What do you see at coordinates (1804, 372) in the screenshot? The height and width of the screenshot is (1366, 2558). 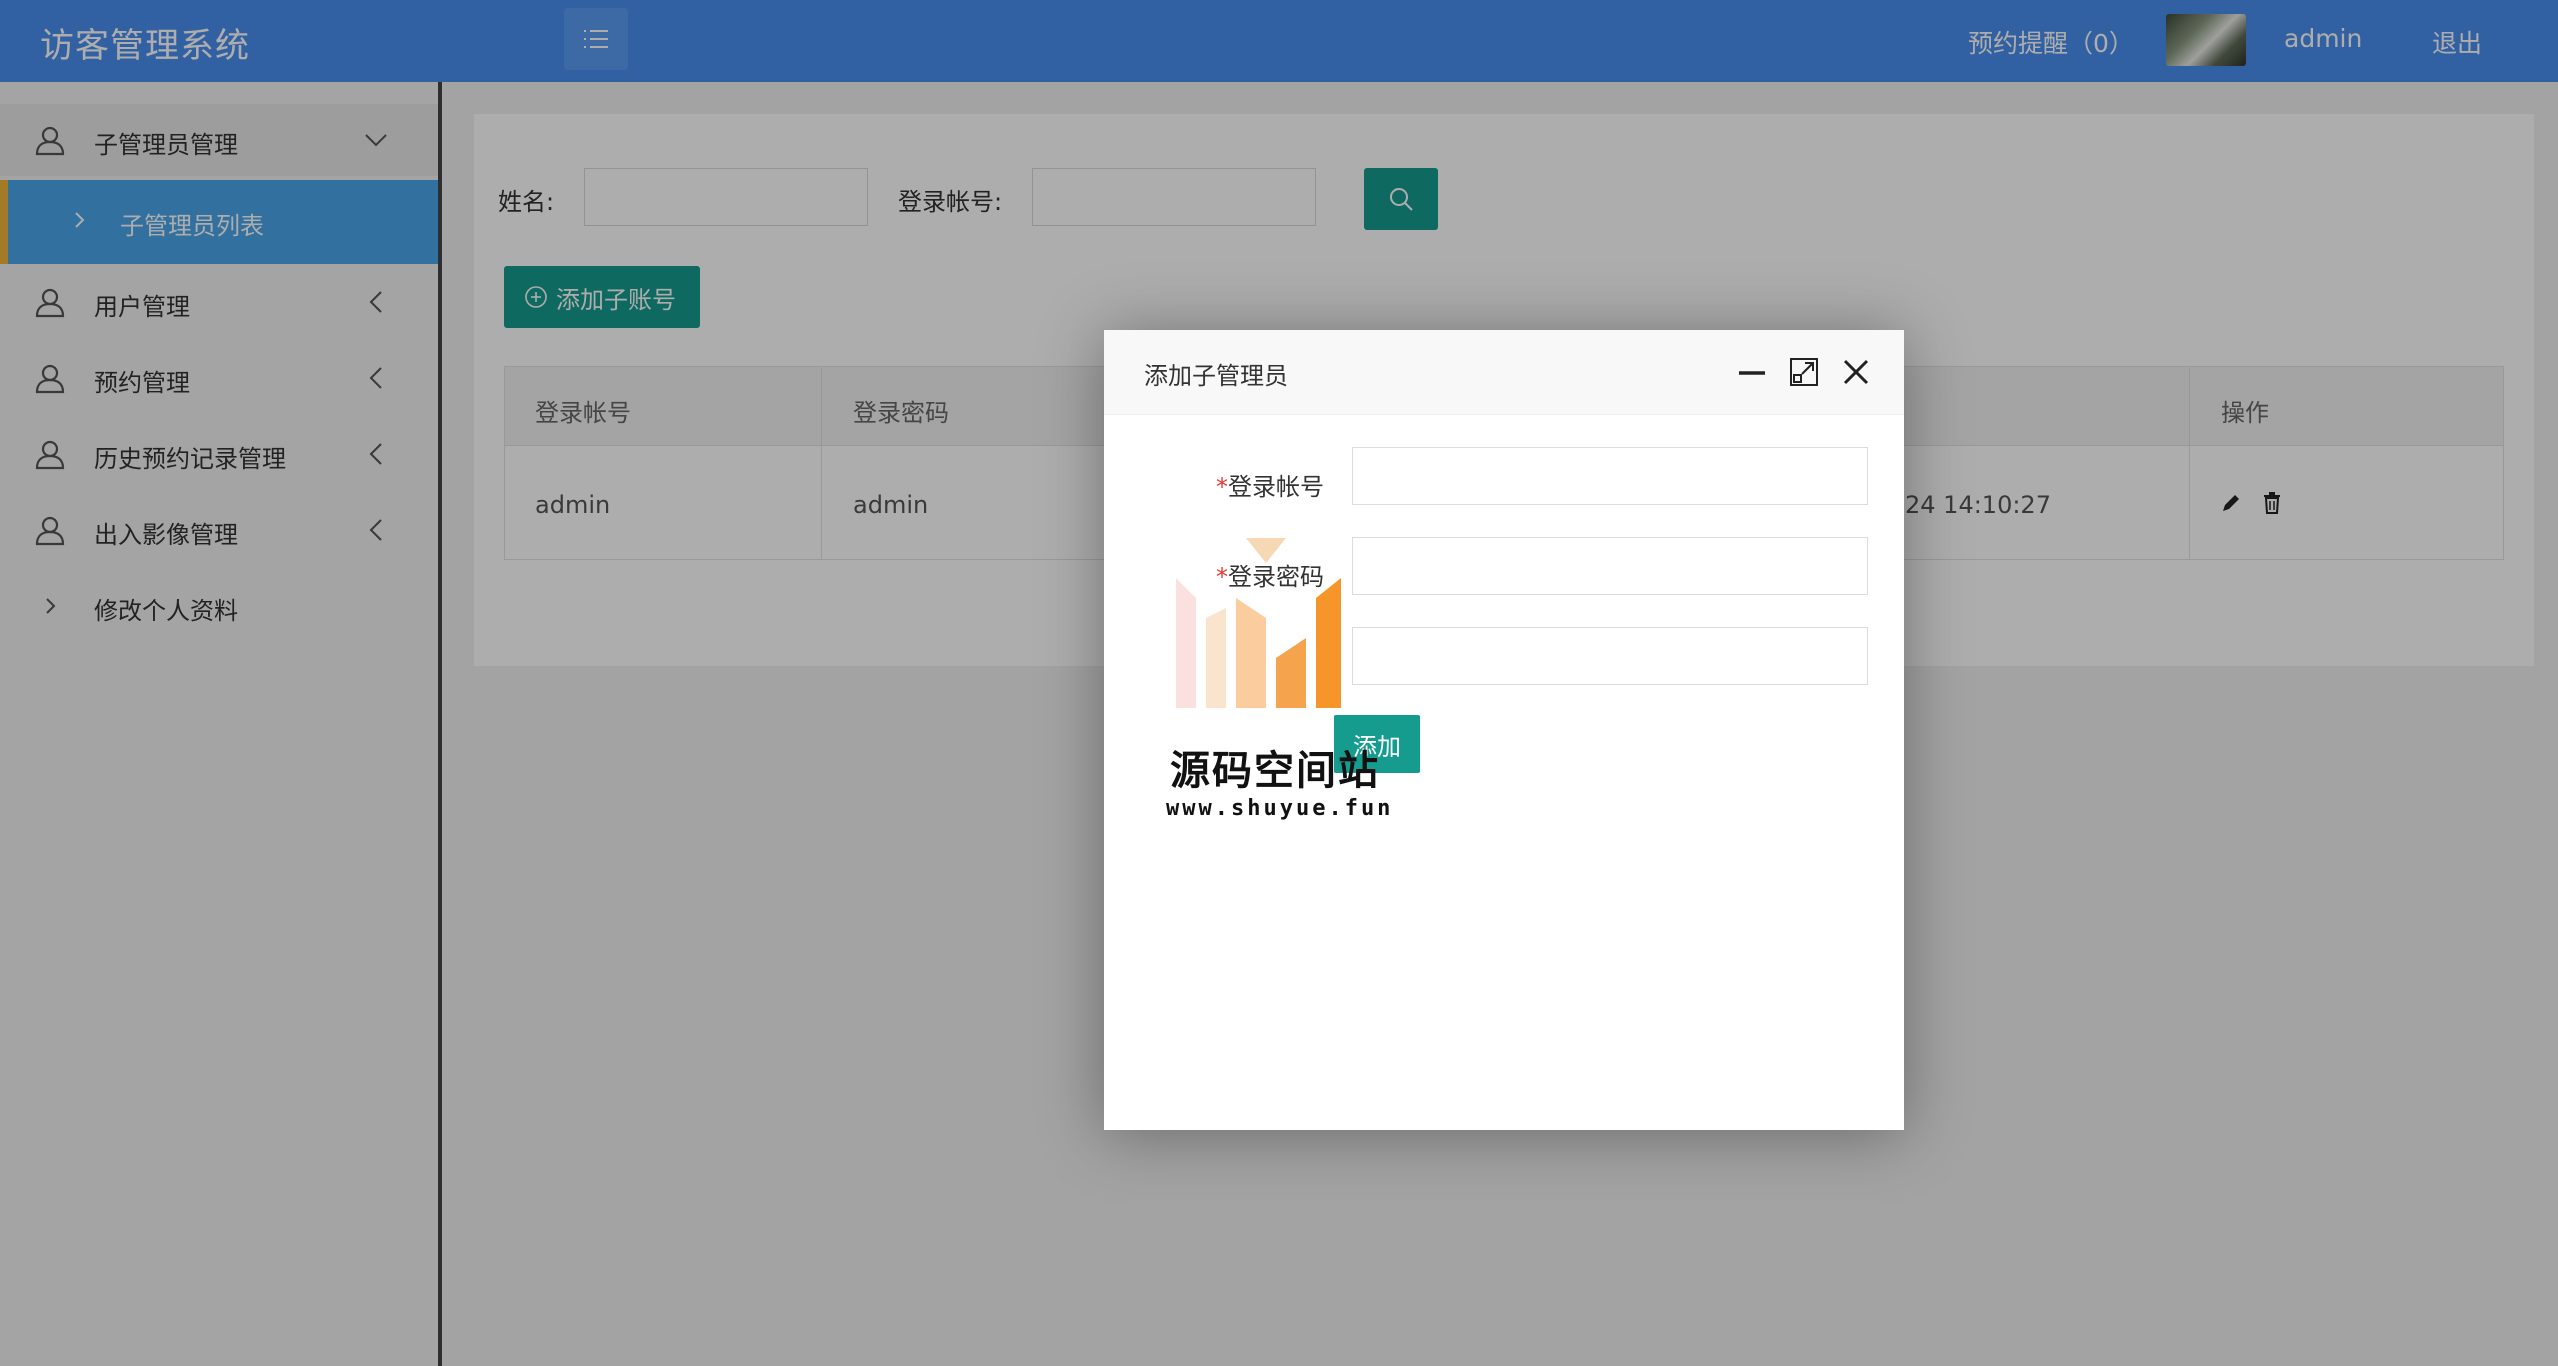 I see `maximize-icon` at bounding box center [1804, 372].